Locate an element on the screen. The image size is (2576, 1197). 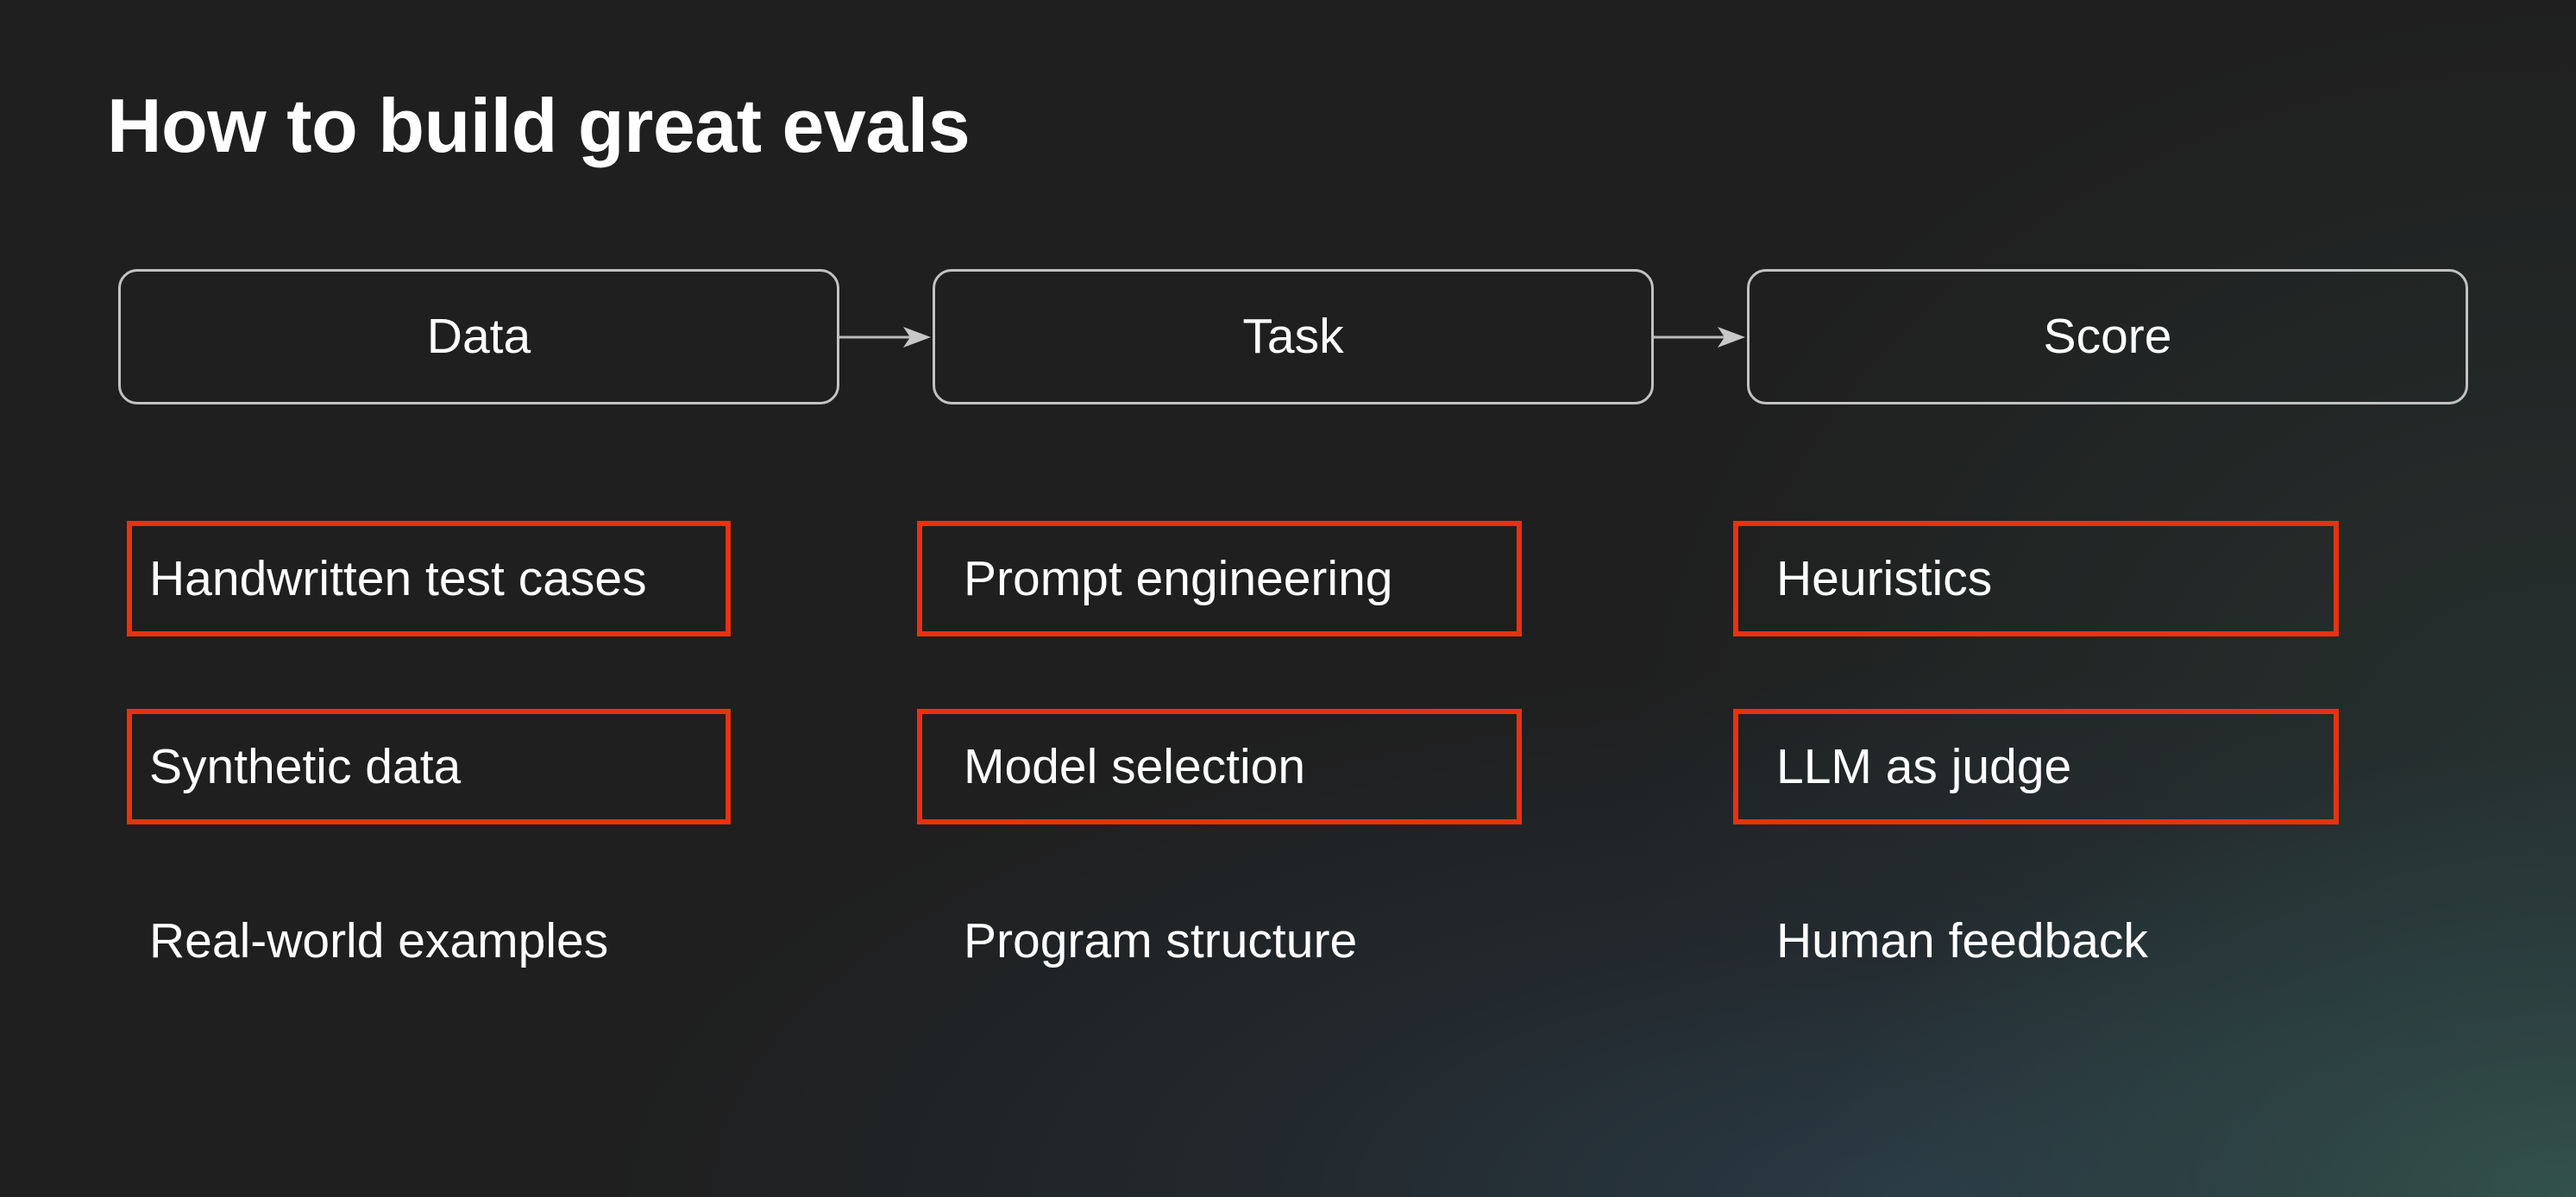
item-label: Handwritten test cases is located at coordinates (398, 578).